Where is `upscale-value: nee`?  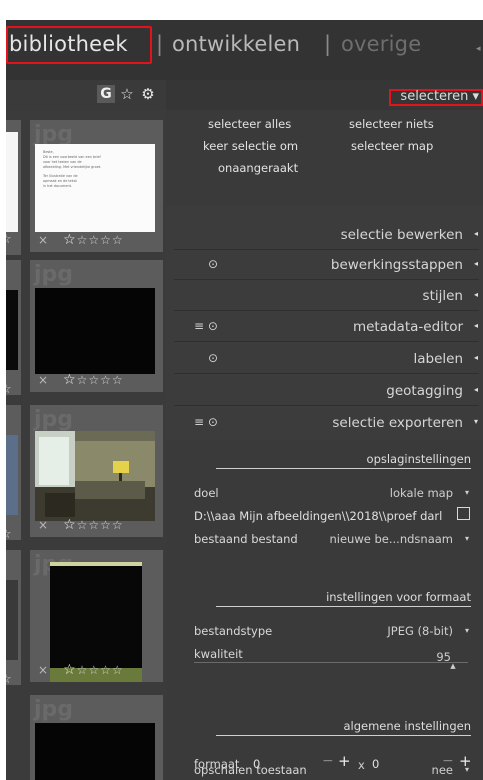 upscale-value: nee is located at coordinates (442, 770).